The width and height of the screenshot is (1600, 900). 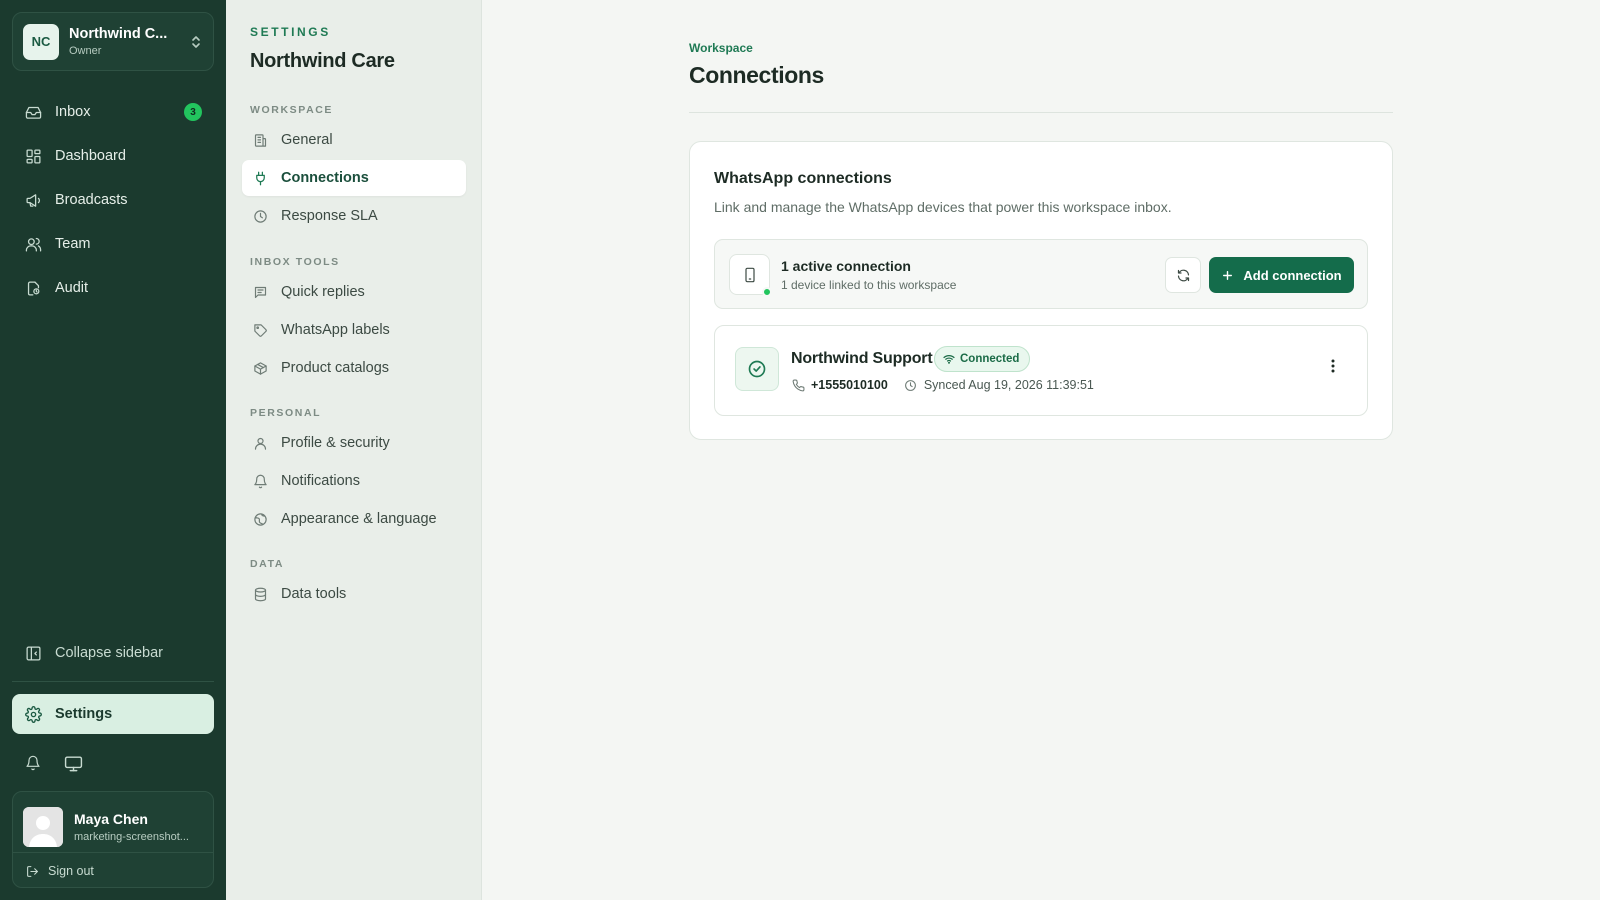 What do you see at coordinates (803, 178) in the screenshot?
I see `panel-title: WhatsApp connections` at bounding box center [803, 178].